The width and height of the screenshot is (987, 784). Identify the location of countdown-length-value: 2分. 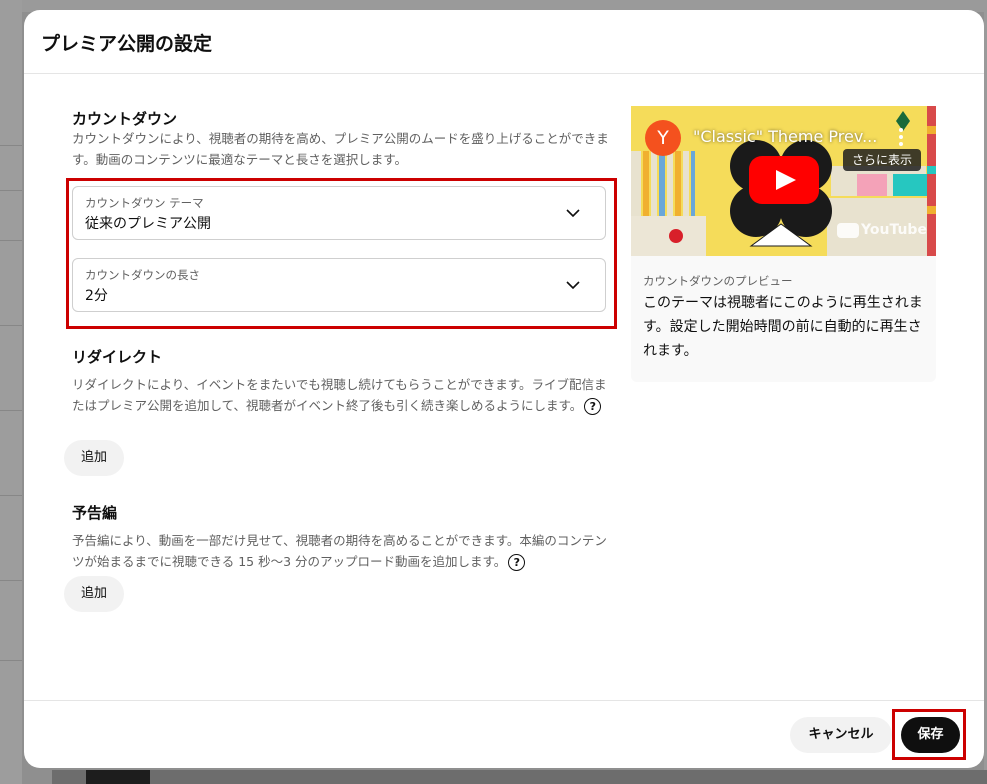
(96, 296).